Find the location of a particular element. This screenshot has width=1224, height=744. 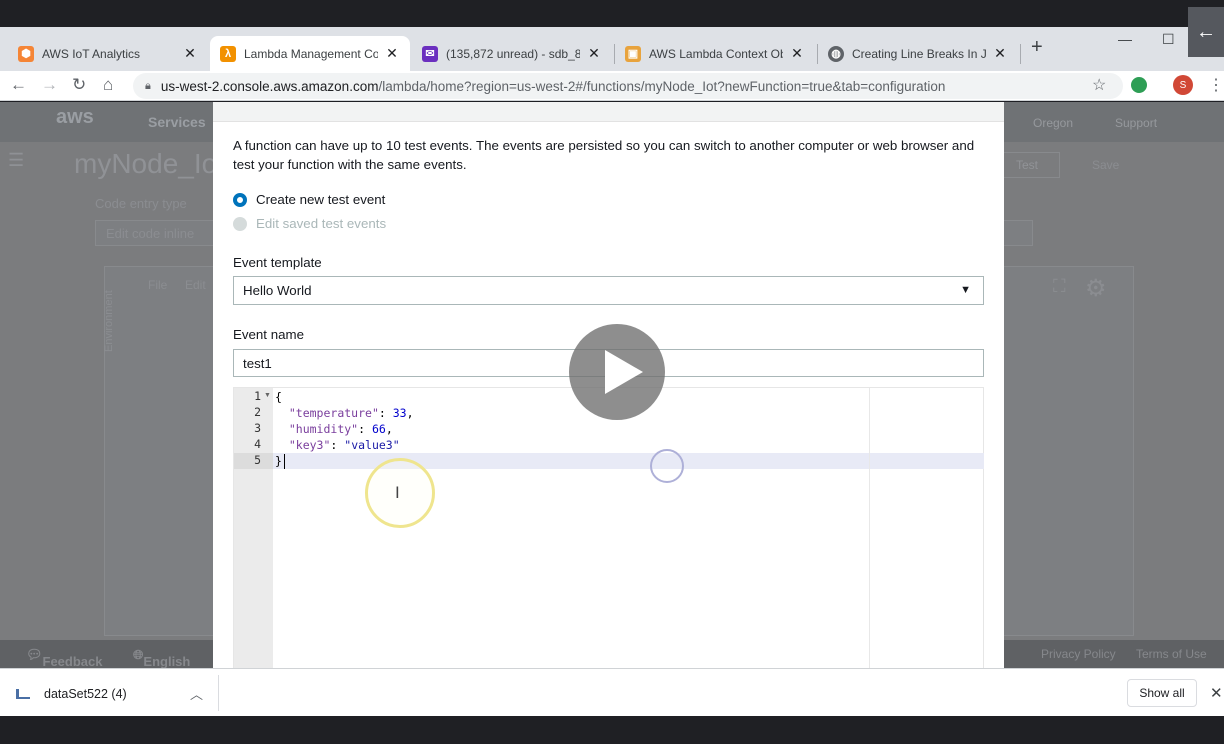

back-icon: ← is located at coordinates (18, 85).